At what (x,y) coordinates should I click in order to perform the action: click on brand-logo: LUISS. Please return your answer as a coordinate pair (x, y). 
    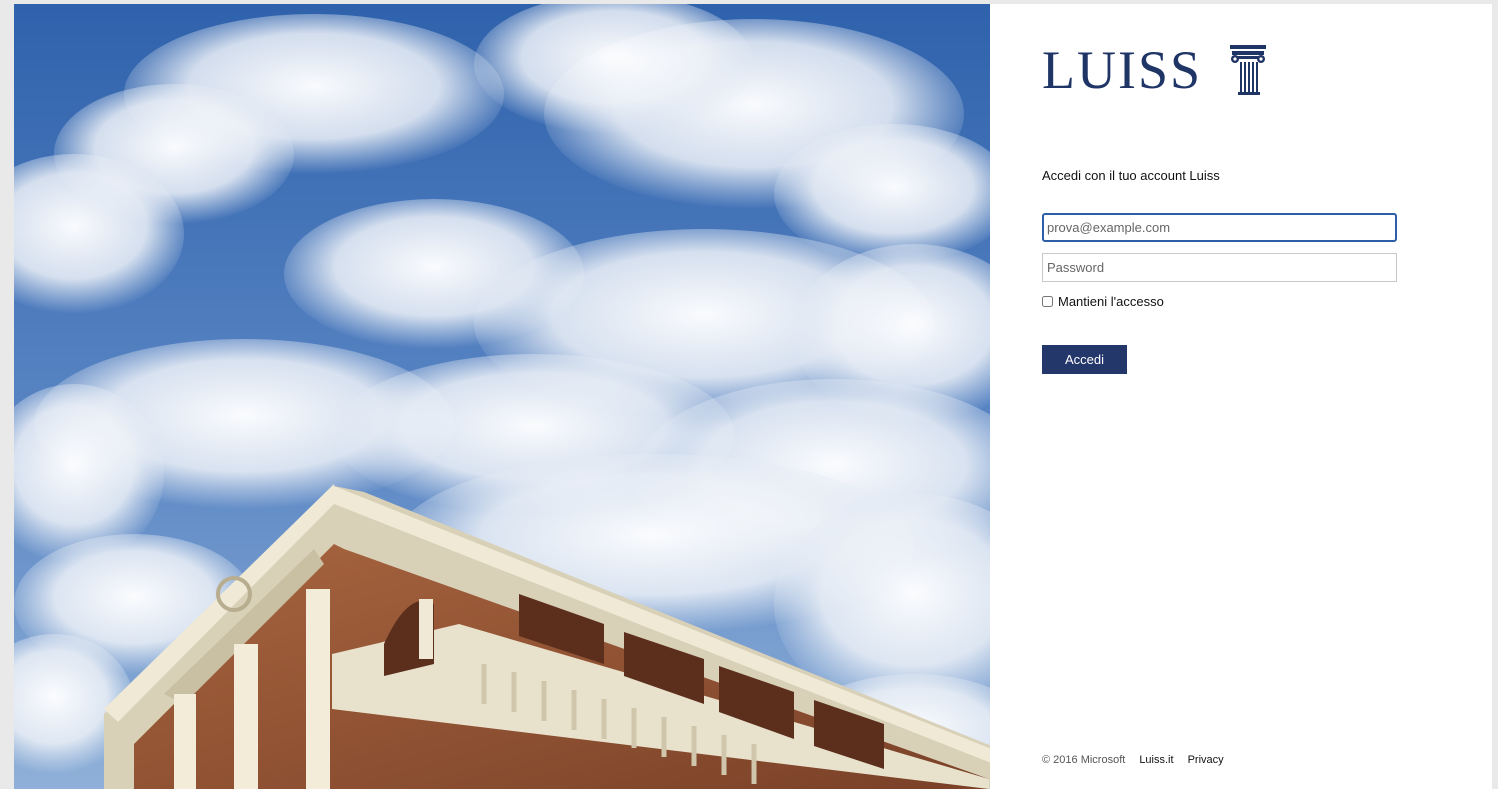
    Looking at the image, I should click on (1154, 70).